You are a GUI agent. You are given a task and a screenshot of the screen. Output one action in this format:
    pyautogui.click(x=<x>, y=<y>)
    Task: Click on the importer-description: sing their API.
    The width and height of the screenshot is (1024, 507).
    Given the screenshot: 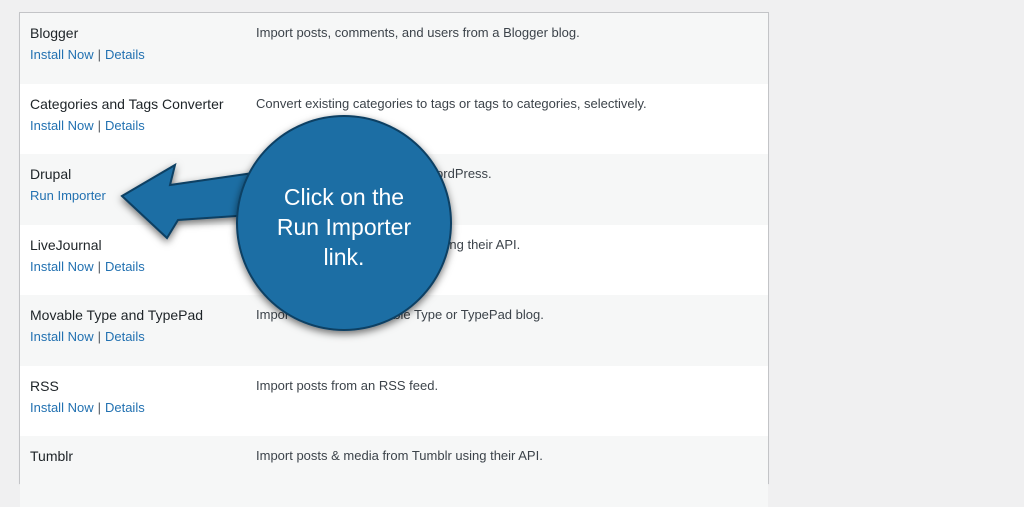 What is the action you would take?
    pyautogui.click(x=480, y=244)
    